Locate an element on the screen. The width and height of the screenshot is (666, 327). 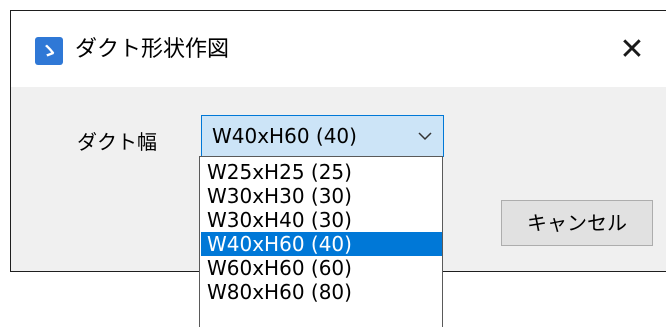
duct-width-select: W40xH60 (40) is located at coordinates (322, 136).